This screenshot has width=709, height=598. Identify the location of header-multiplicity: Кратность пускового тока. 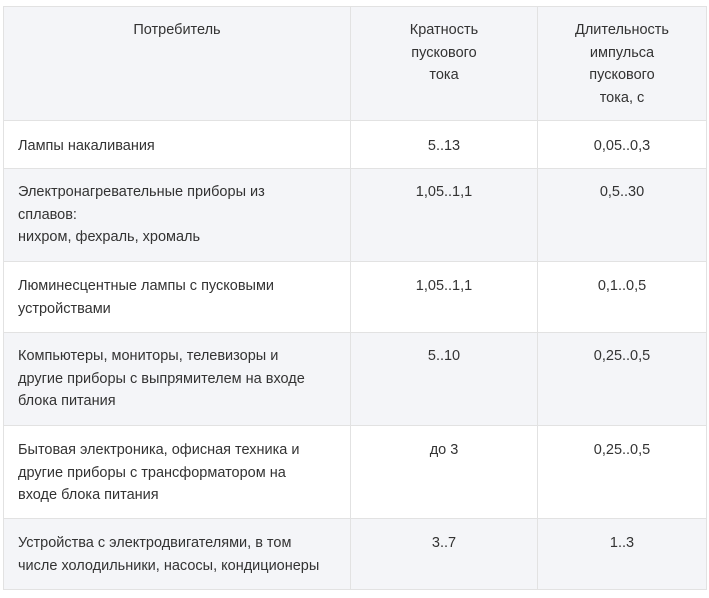
(444, 63).